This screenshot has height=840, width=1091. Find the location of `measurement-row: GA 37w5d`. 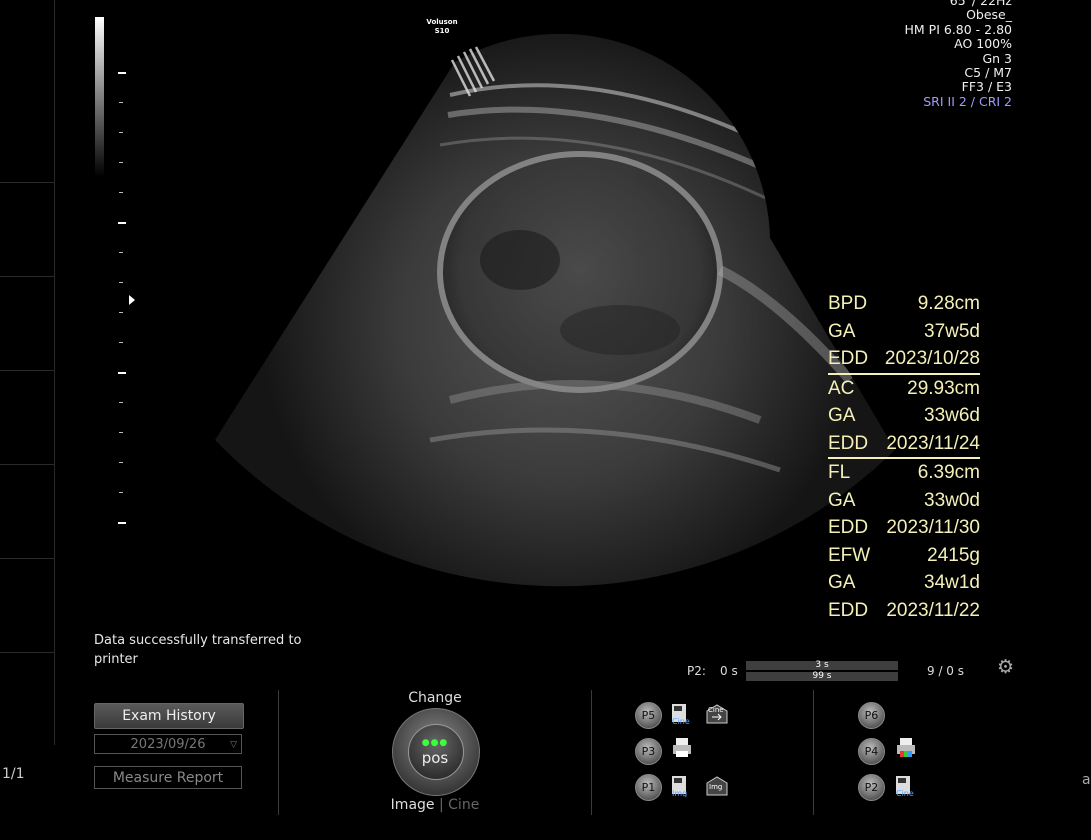

measurement-row: GA 37w5d is located at coordinates (904, 332).